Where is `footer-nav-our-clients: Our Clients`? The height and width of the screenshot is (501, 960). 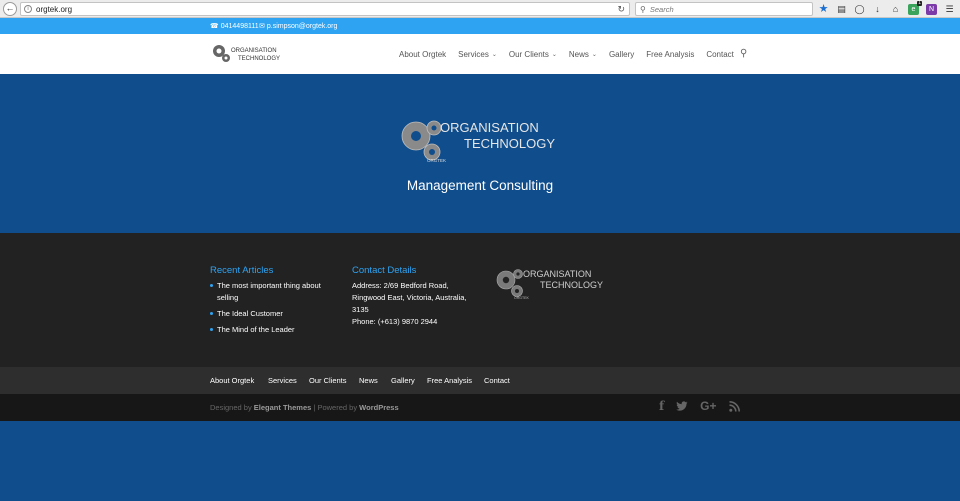 footer-nav-our-clients: Our Clients is located at coordinates (328, 380).